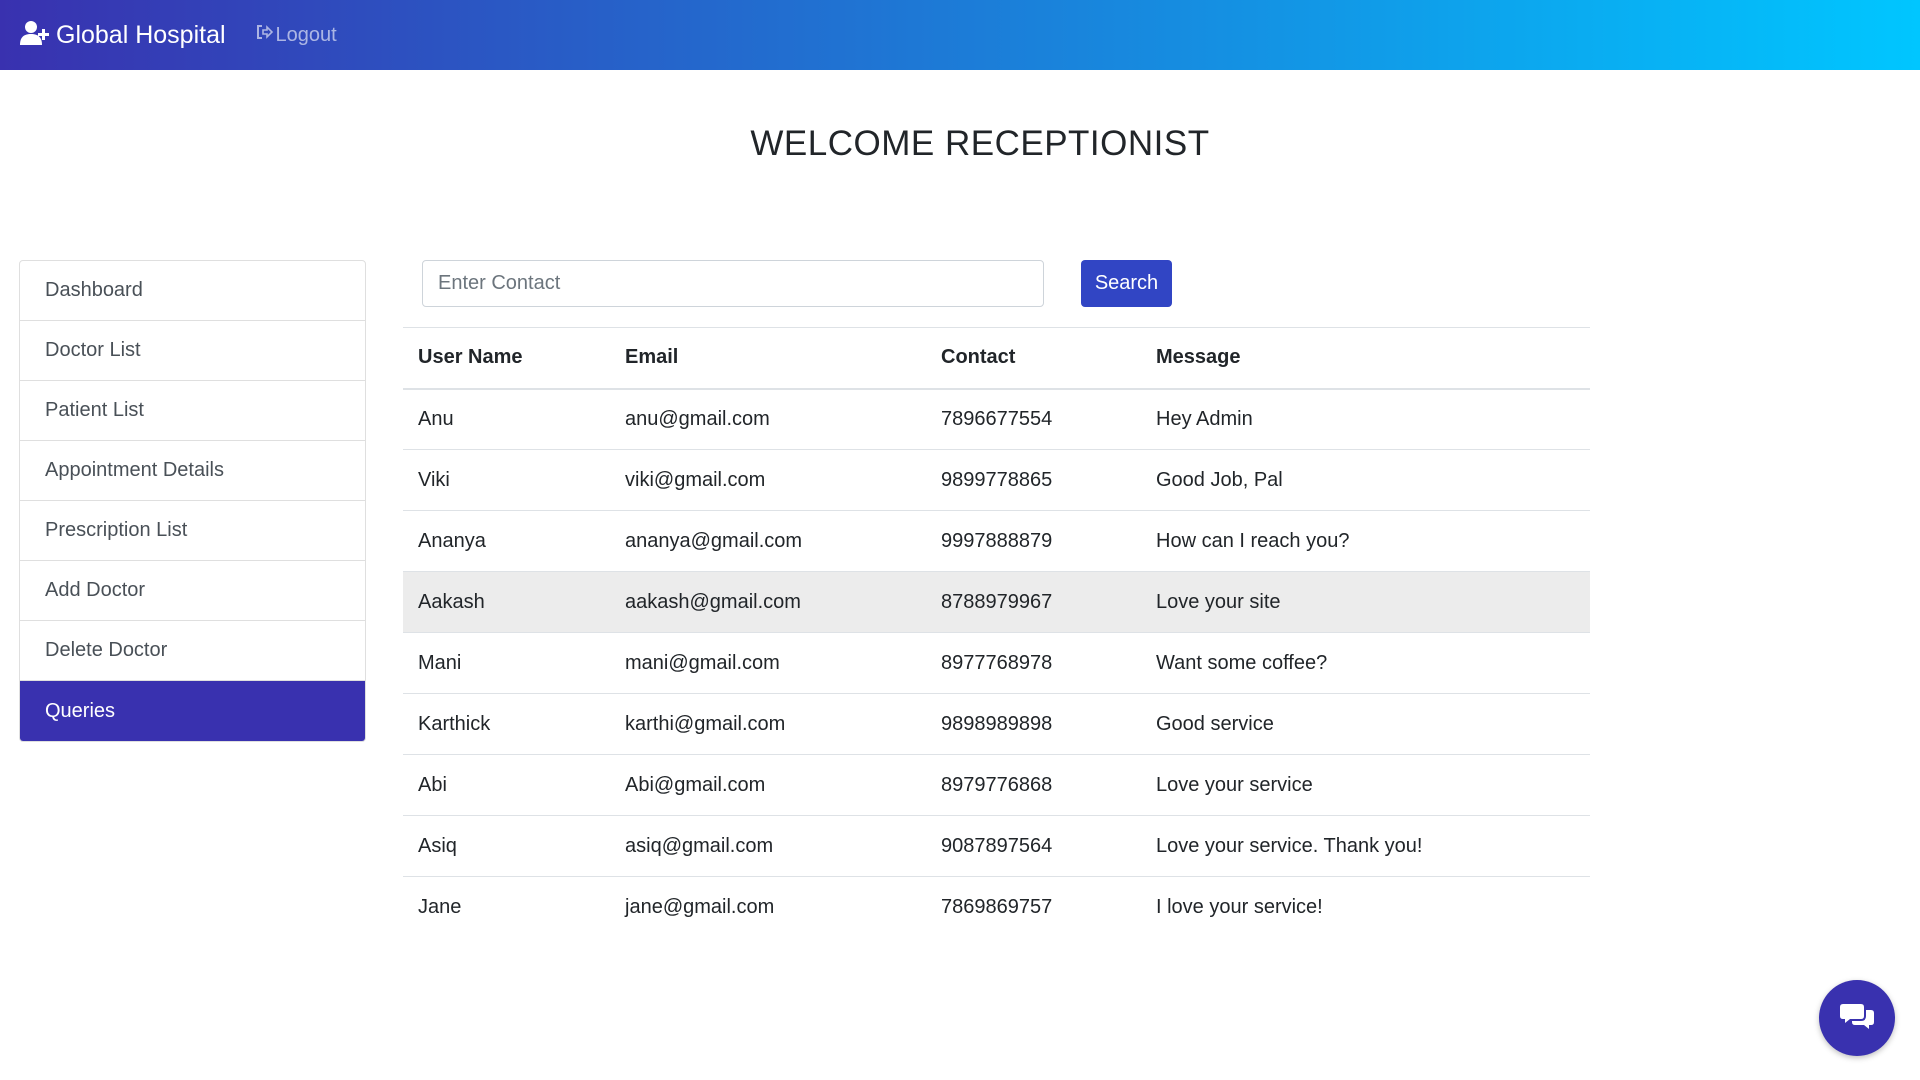  Describe the element at coordinates (470, 357) in the screenshot. I see `column-header-user-name: User Name` at that location.